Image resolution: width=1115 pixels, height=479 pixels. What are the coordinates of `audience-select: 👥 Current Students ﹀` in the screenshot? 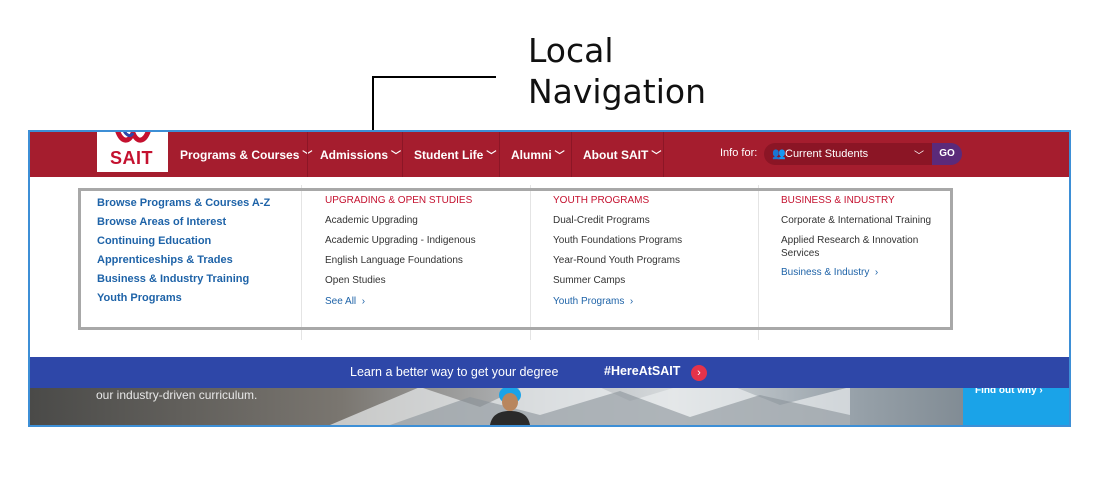 It's located at (848, 154).